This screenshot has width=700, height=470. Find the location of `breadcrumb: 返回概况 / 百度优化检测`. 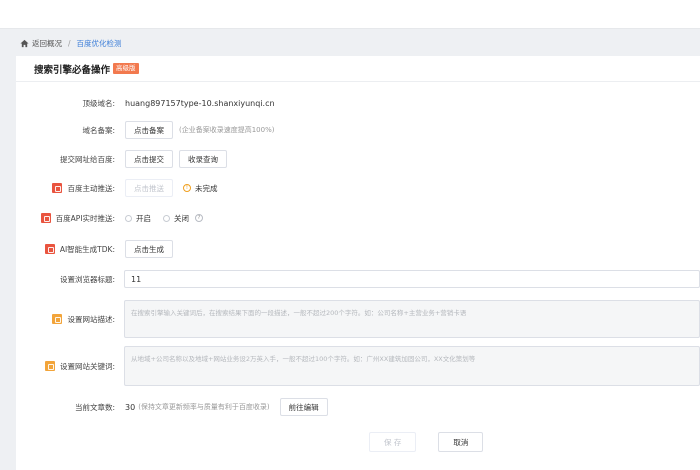

breadcrumb: 返回概况 / 百度优化检测 is located at coordinates (71, 43).